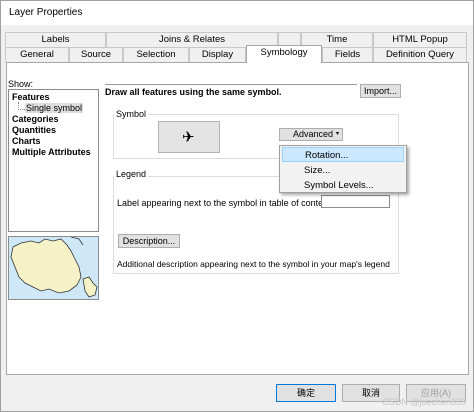 This screenshot has width=474, height=412. Describe the element at coordinates (34, 130) in the screenshot. I see `show-item-quantities: Quantities` at that location.